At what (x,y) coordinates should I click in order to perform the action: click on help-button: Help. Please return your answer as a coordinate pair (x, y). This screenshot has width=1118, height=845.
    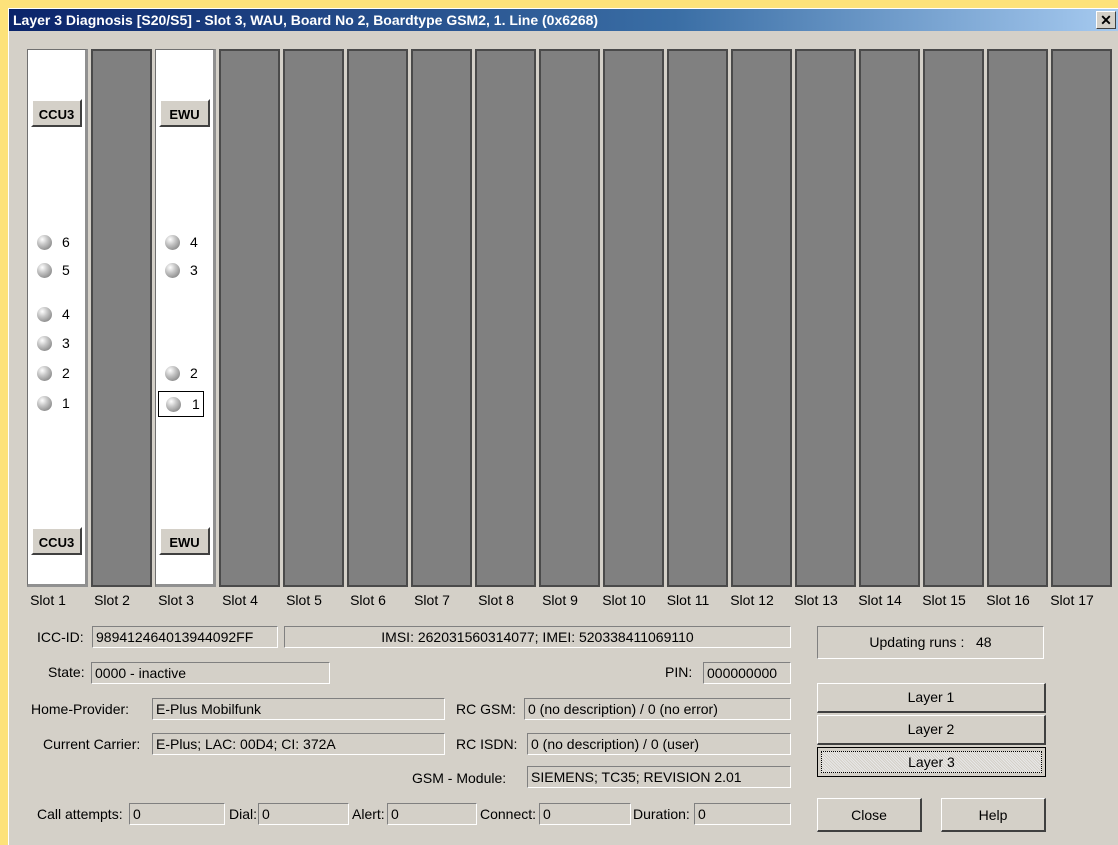
    Looking at the image, I should click on (993, 815).